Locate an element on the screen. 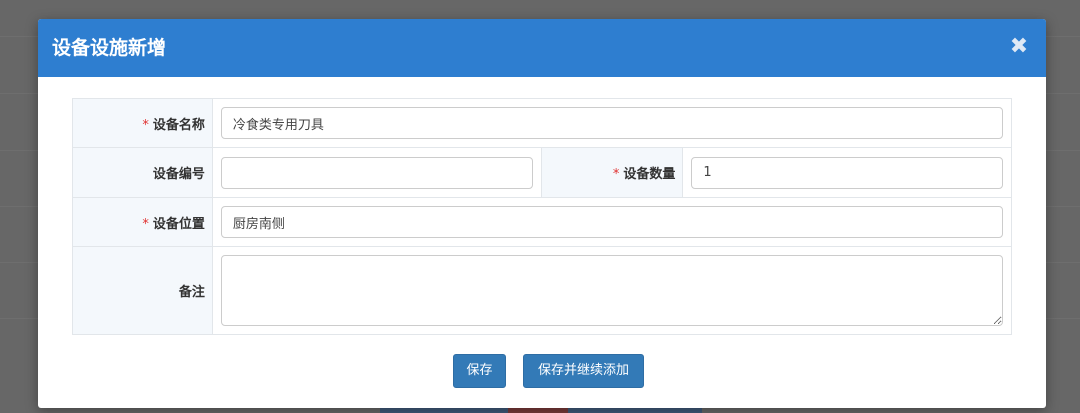  remark-textarea is located at coordinates (611, 290).